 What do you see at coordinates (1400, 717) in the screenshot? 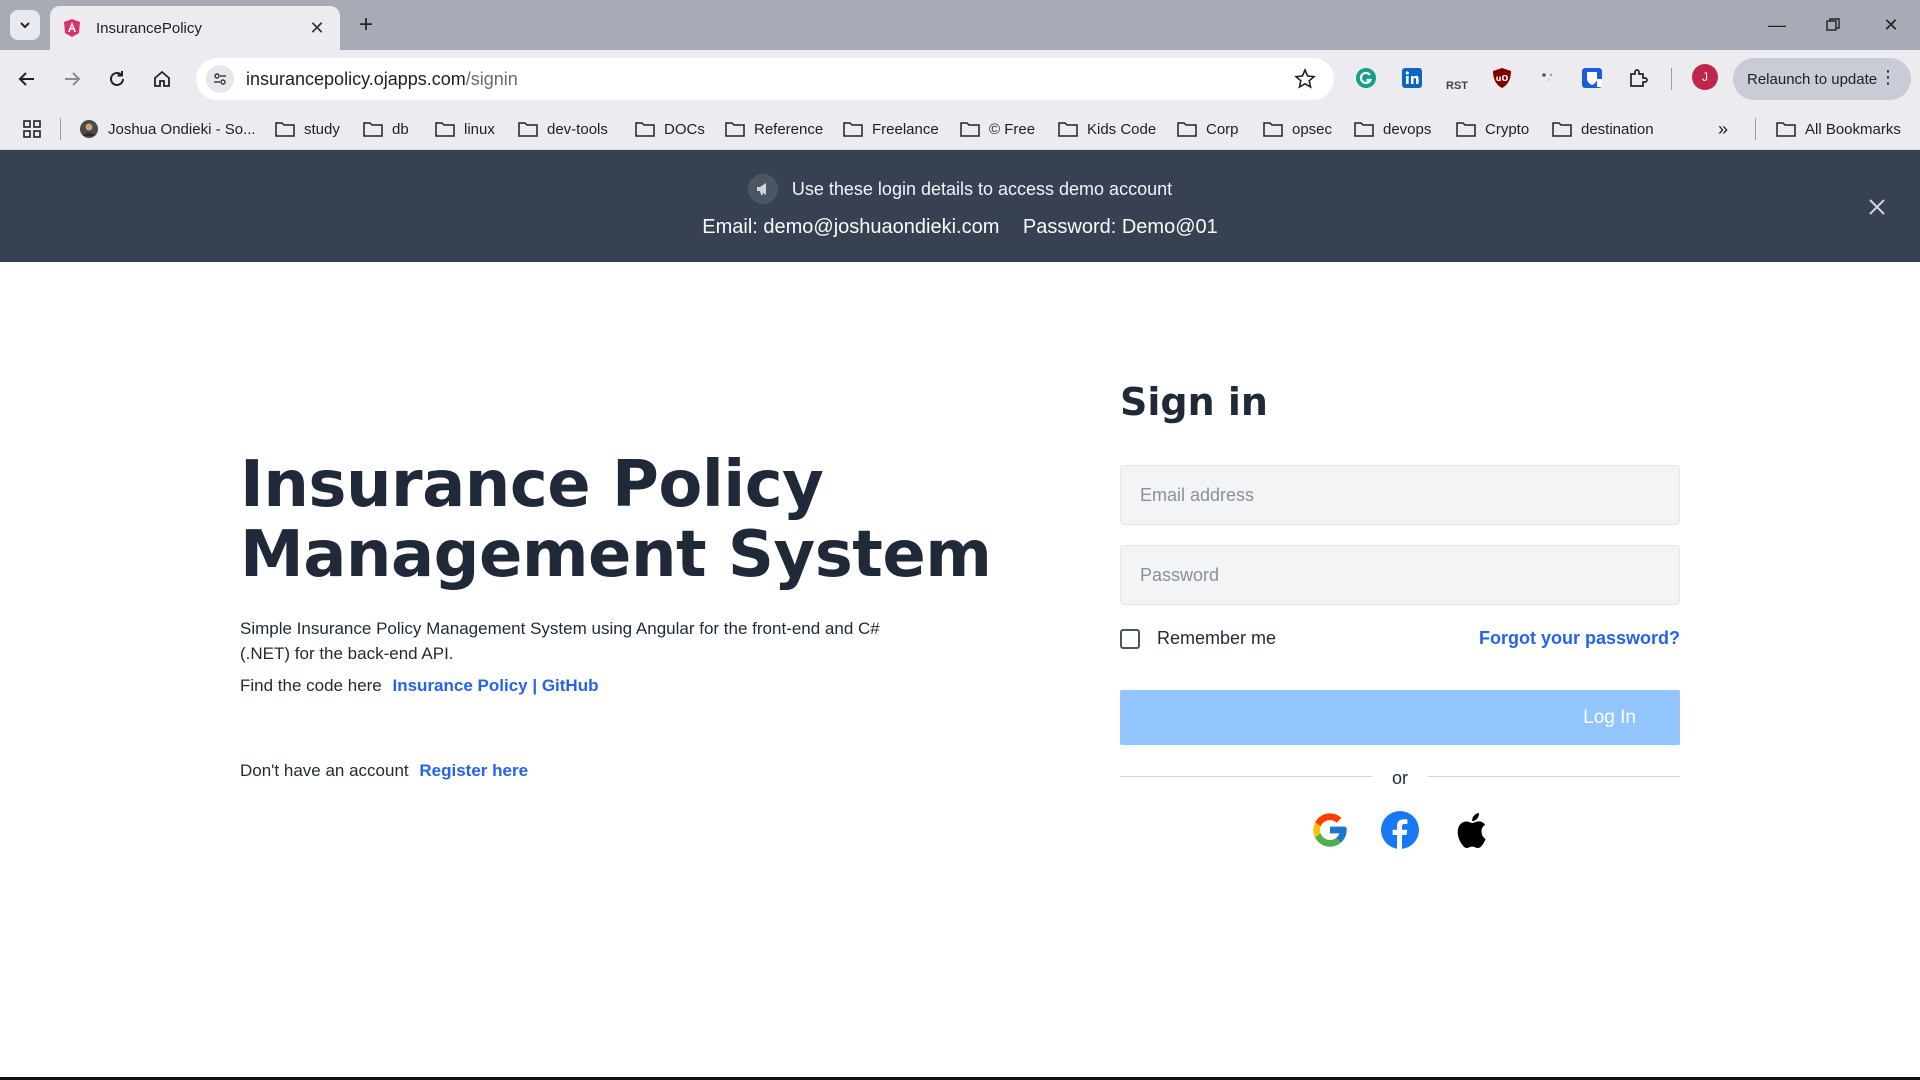
I see `login-button: Log In` at bounding box center [1400, 717].